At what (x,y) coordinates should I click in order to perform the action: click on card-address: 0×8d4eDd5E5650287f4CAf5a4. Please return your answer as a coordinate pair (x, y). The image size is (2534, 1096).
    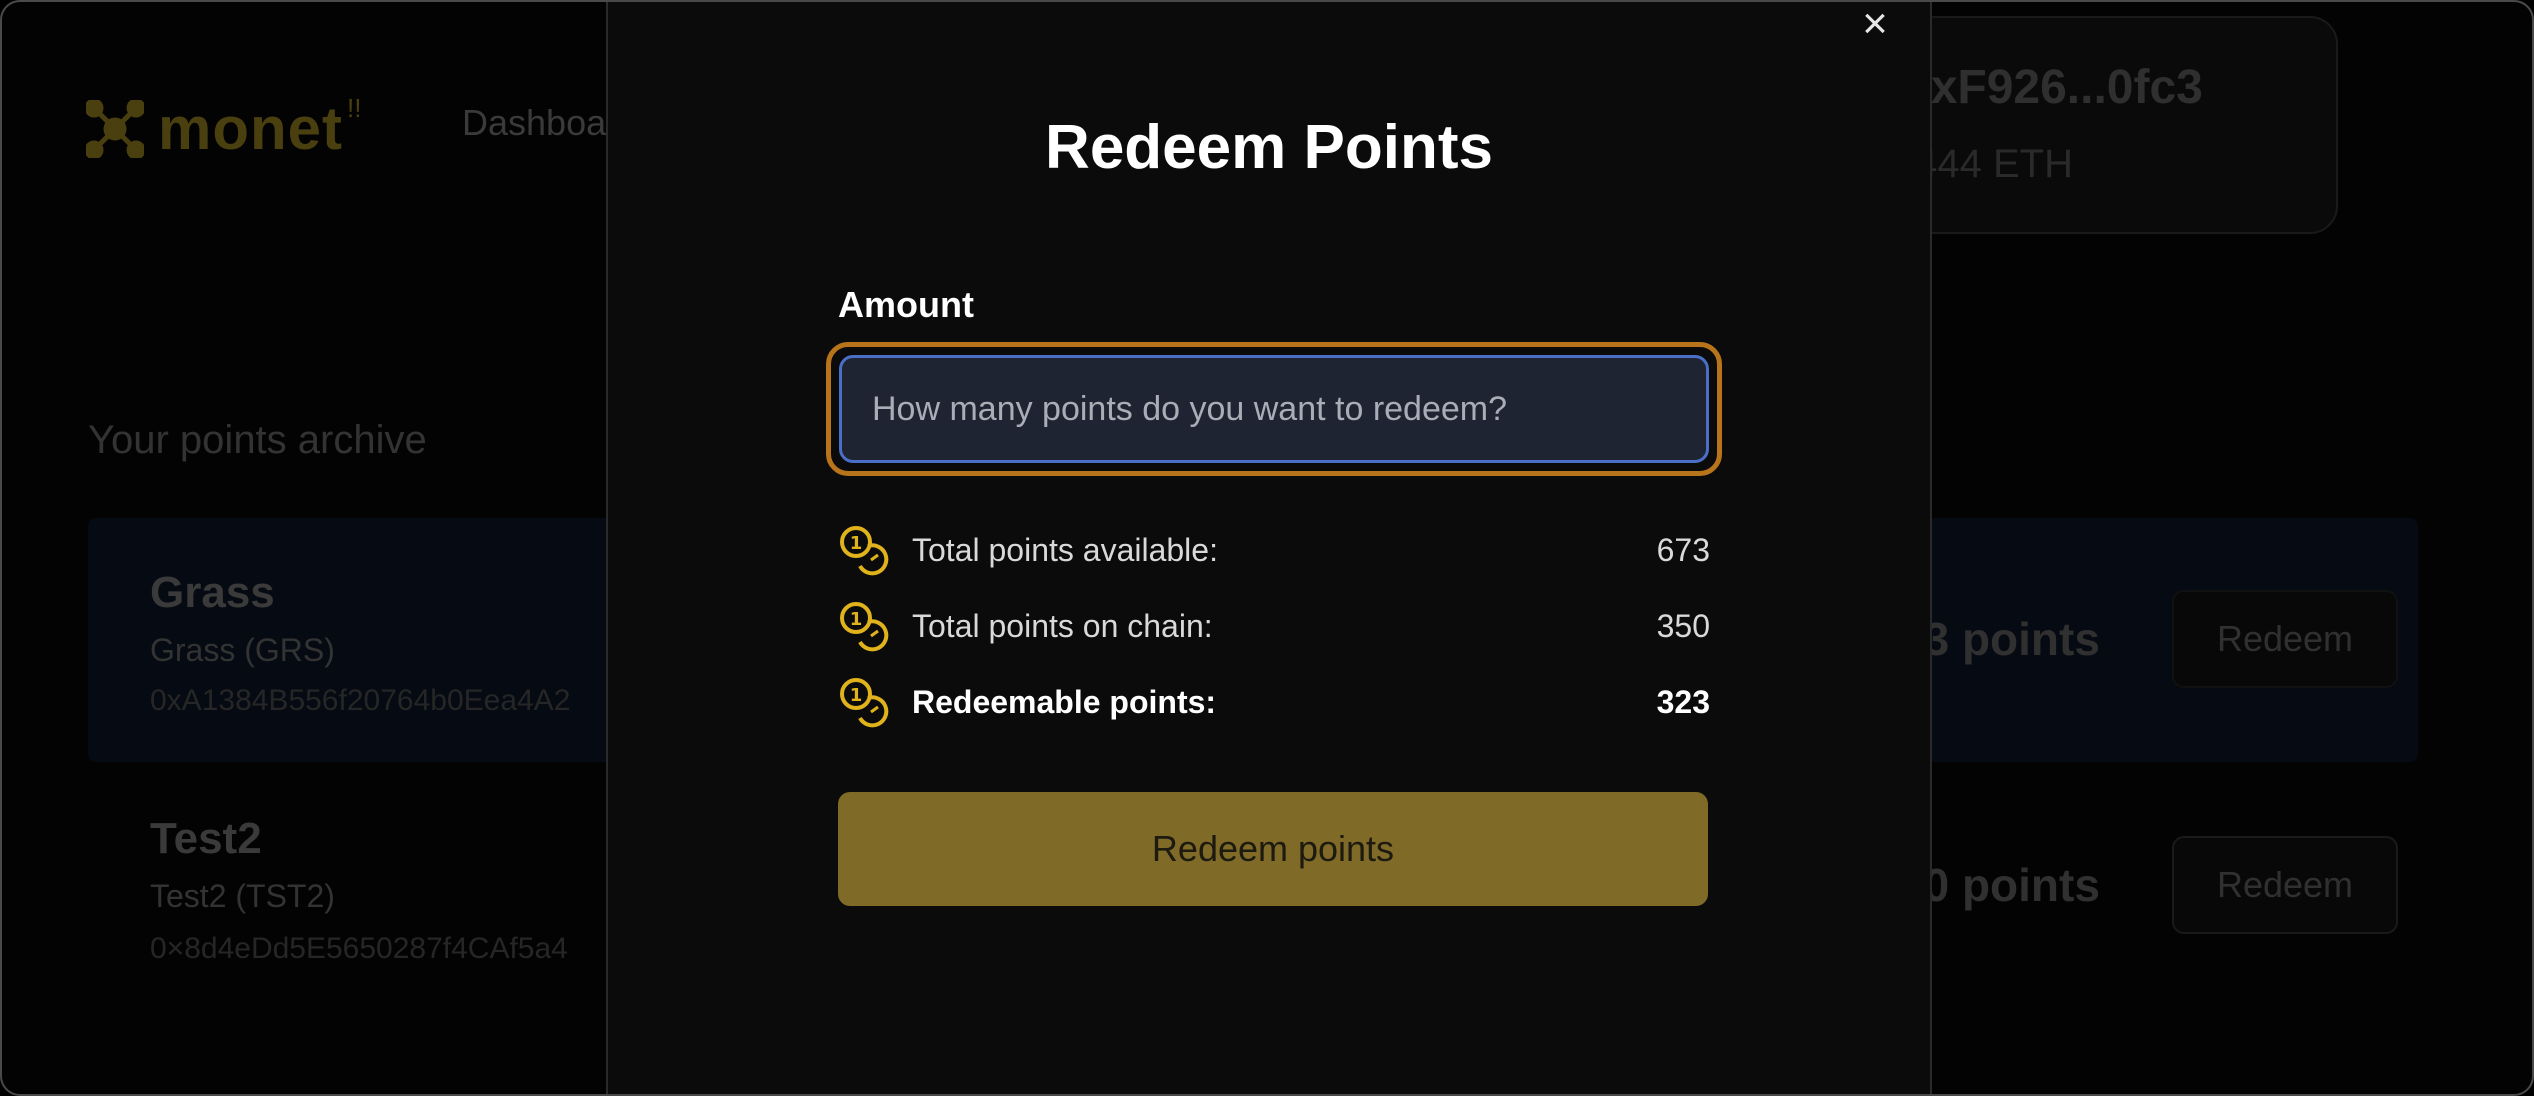
    Looking at the image, I should click on (359, 948).